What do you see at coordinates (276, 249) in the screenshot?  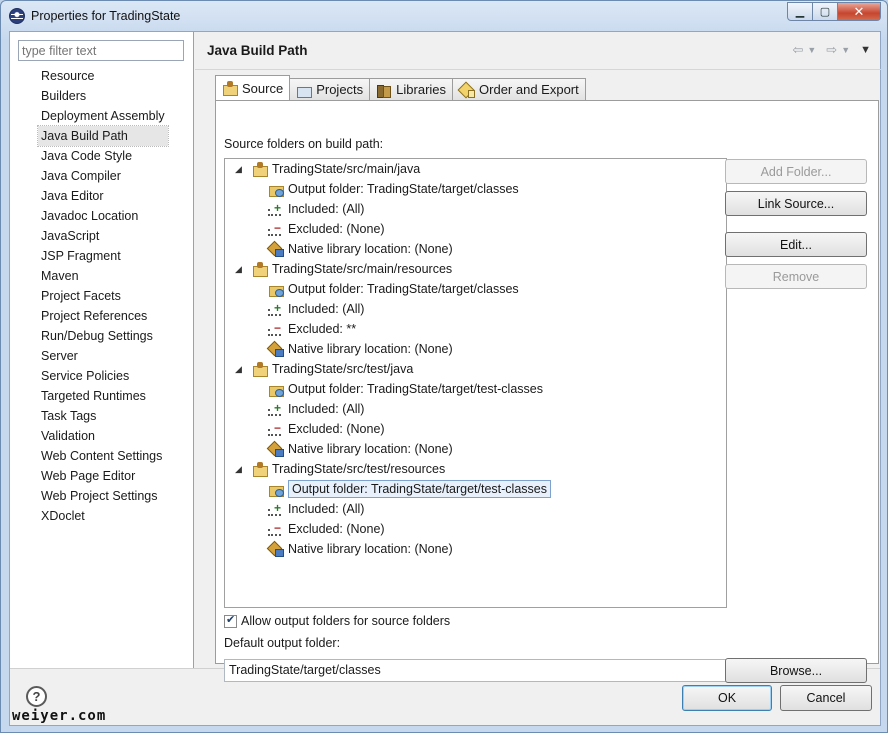 I see `native-library-icon` at bounding box center [276, 249].